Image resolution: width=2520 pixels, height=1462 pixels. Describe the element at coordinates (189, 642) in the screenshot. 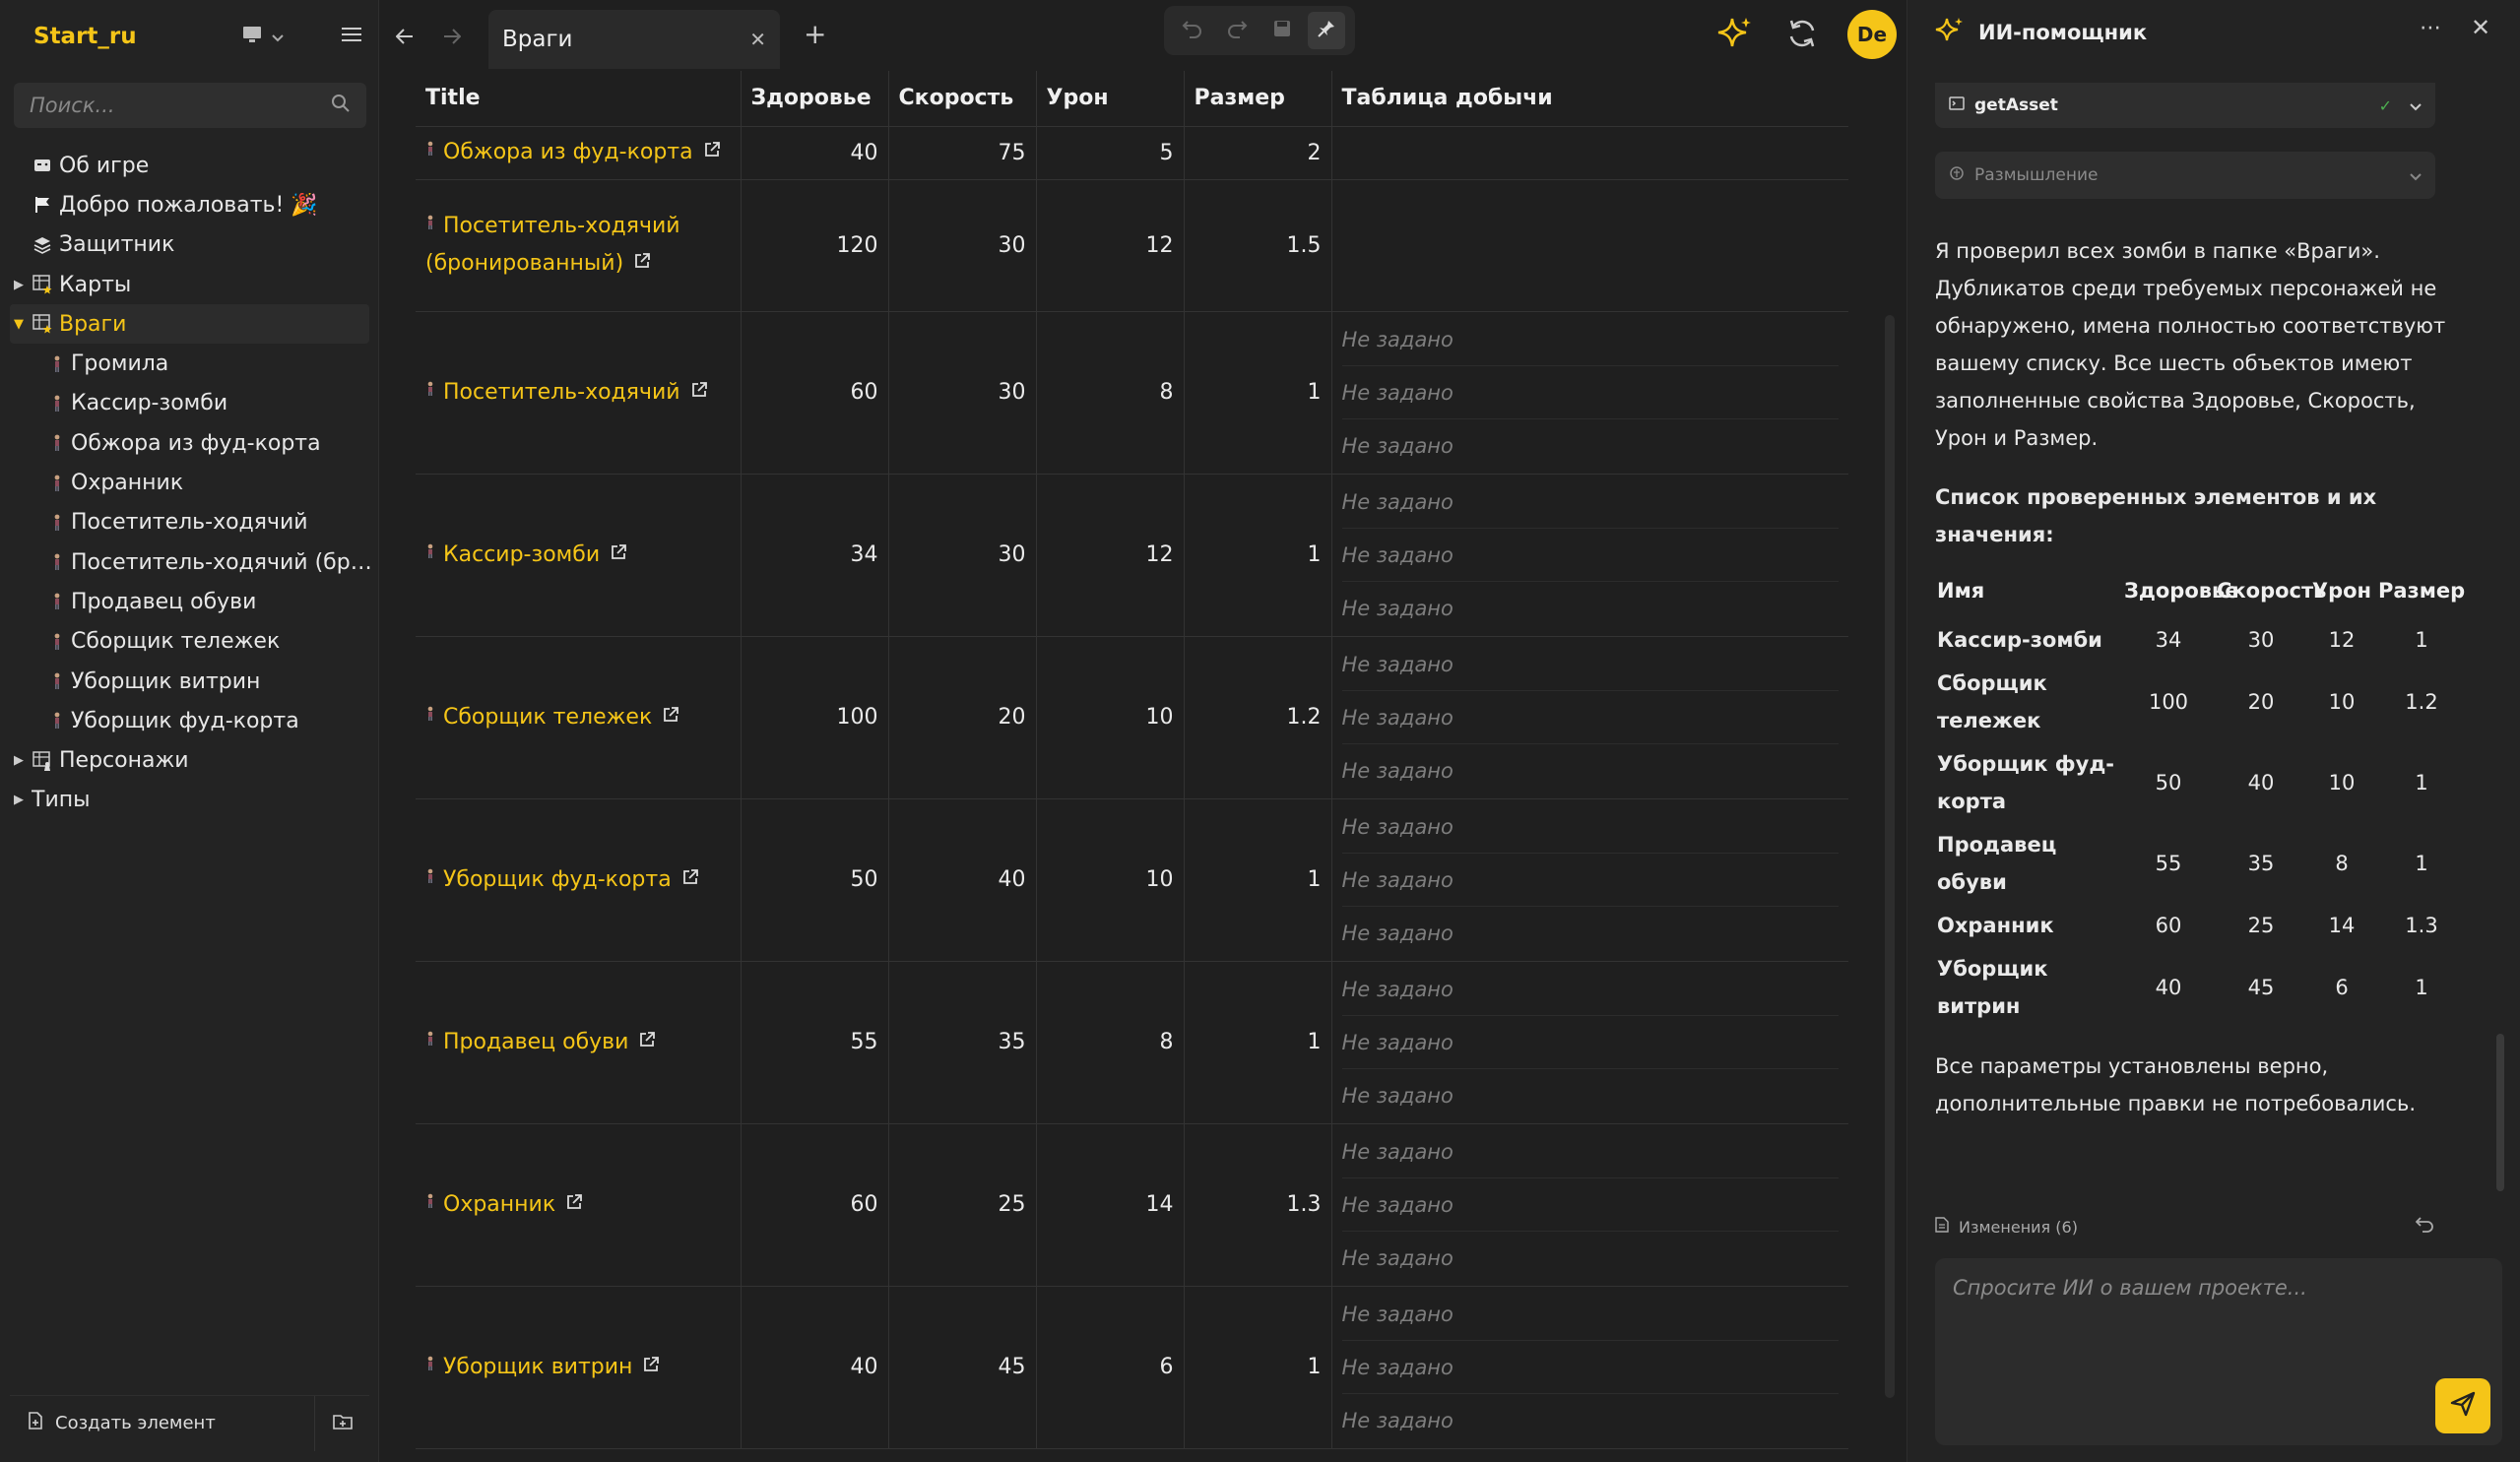

I see `tree-item: Сборщик тележек` at that location.